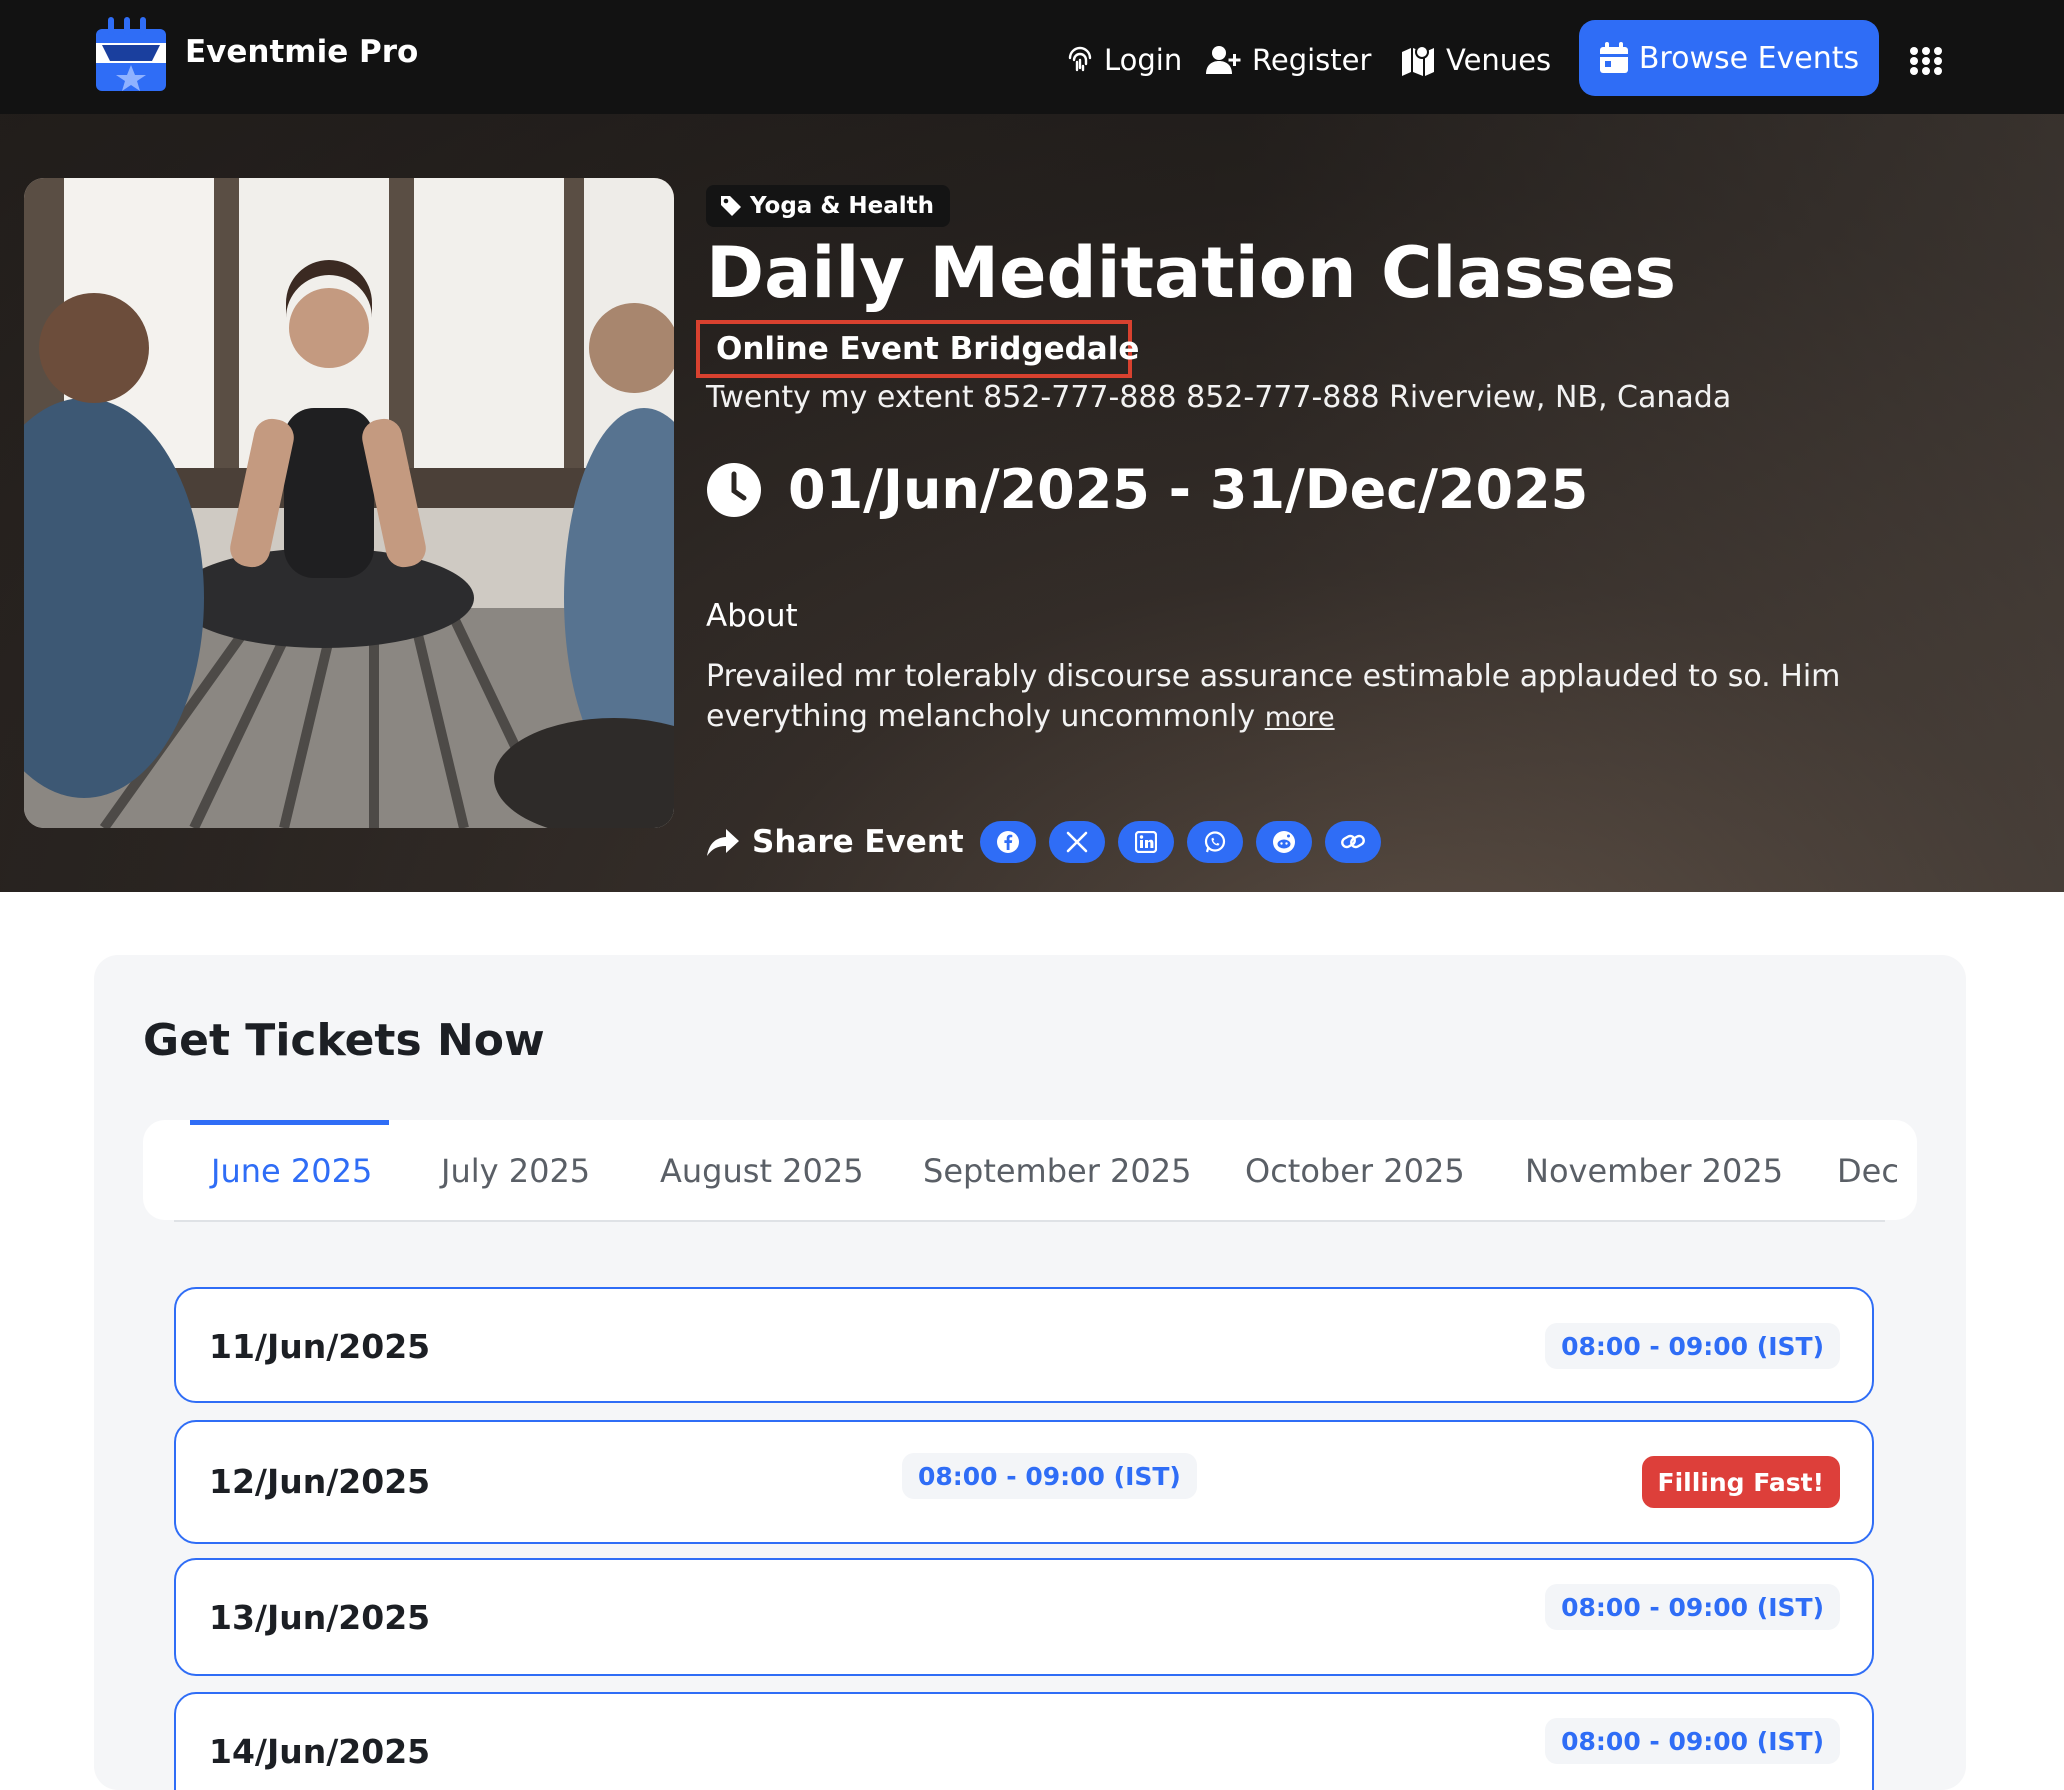 The image size is (2064, 1790). I want to click on date-label: 14/Jun/2025, so click(320, 1751).